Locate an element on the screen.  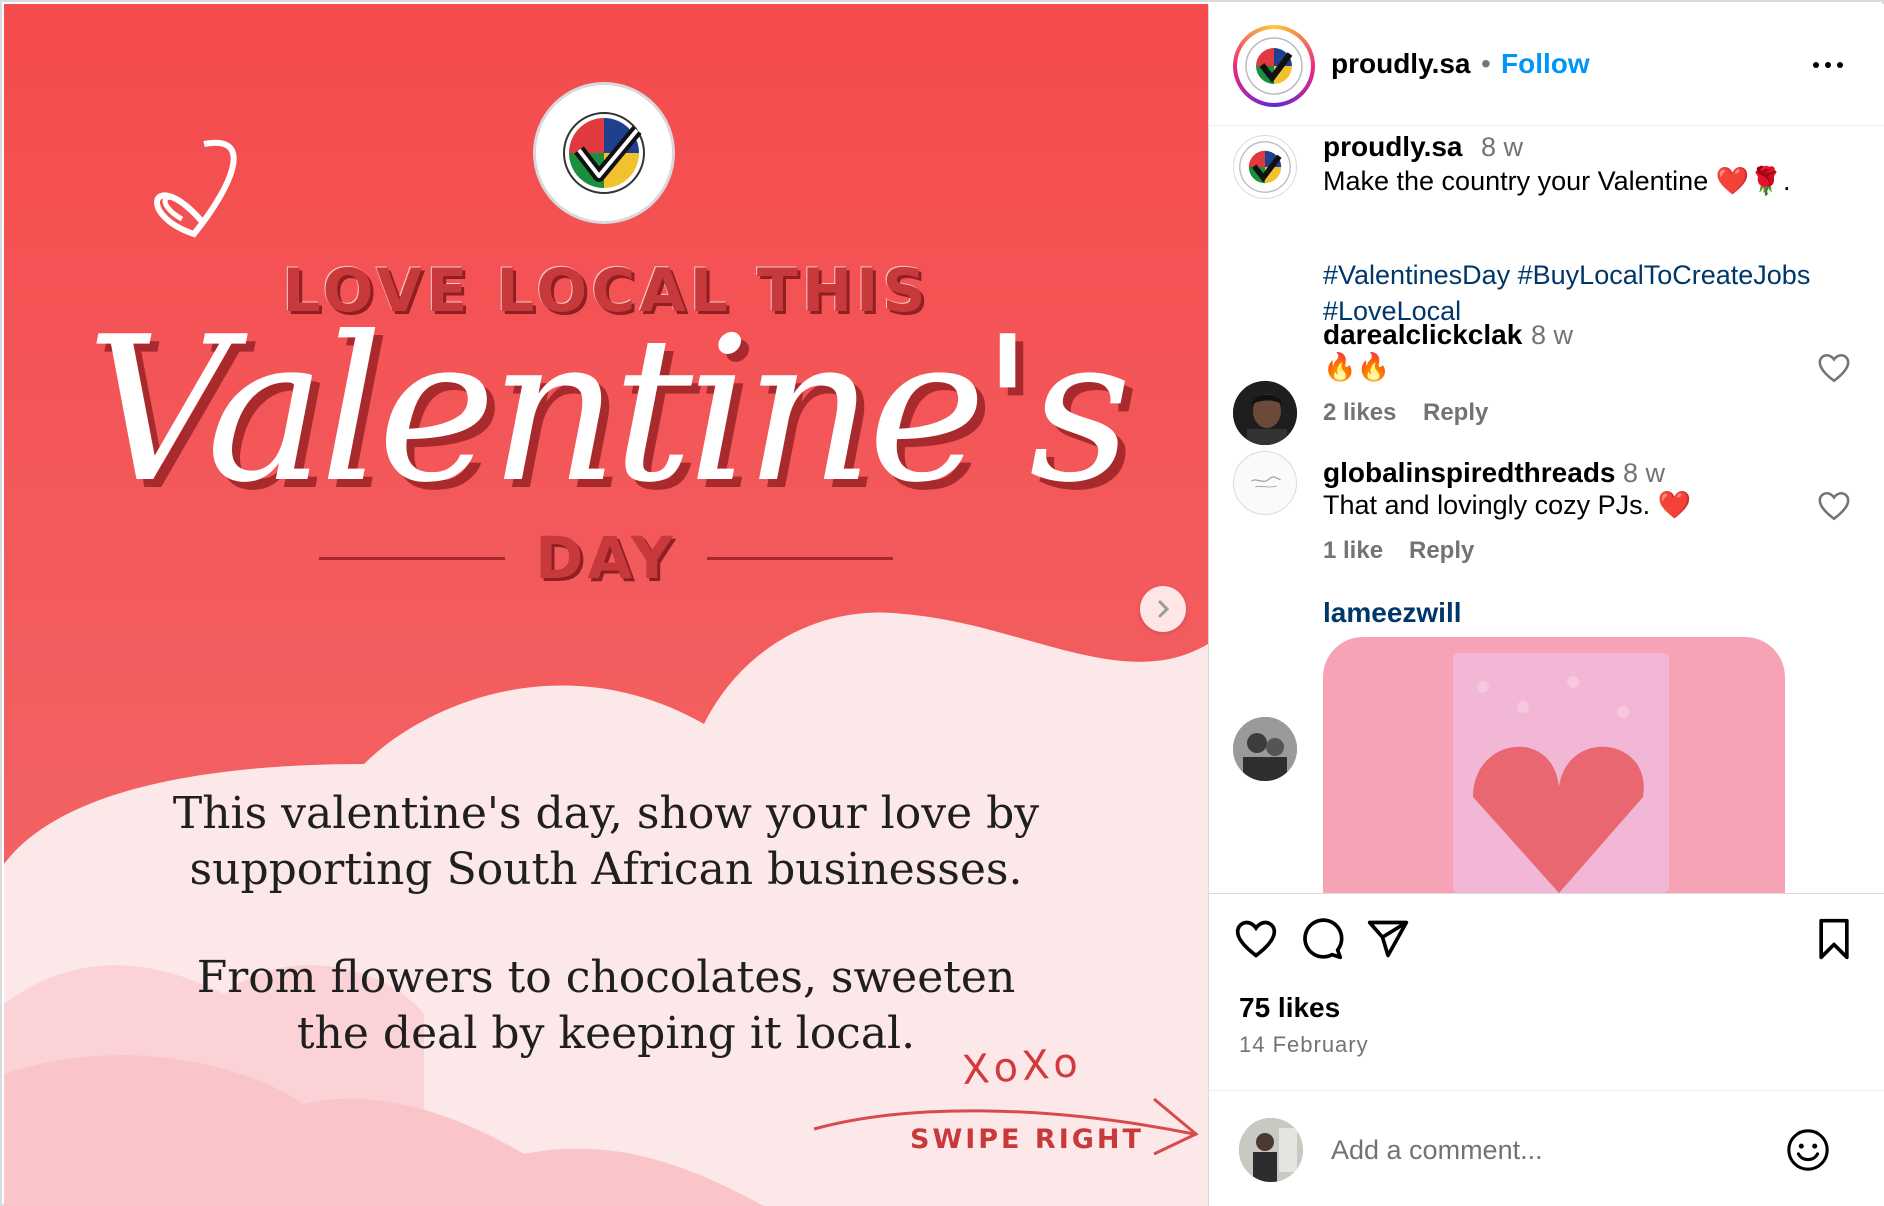
post-date: 14 February is located at coordinates (1304, 1045).